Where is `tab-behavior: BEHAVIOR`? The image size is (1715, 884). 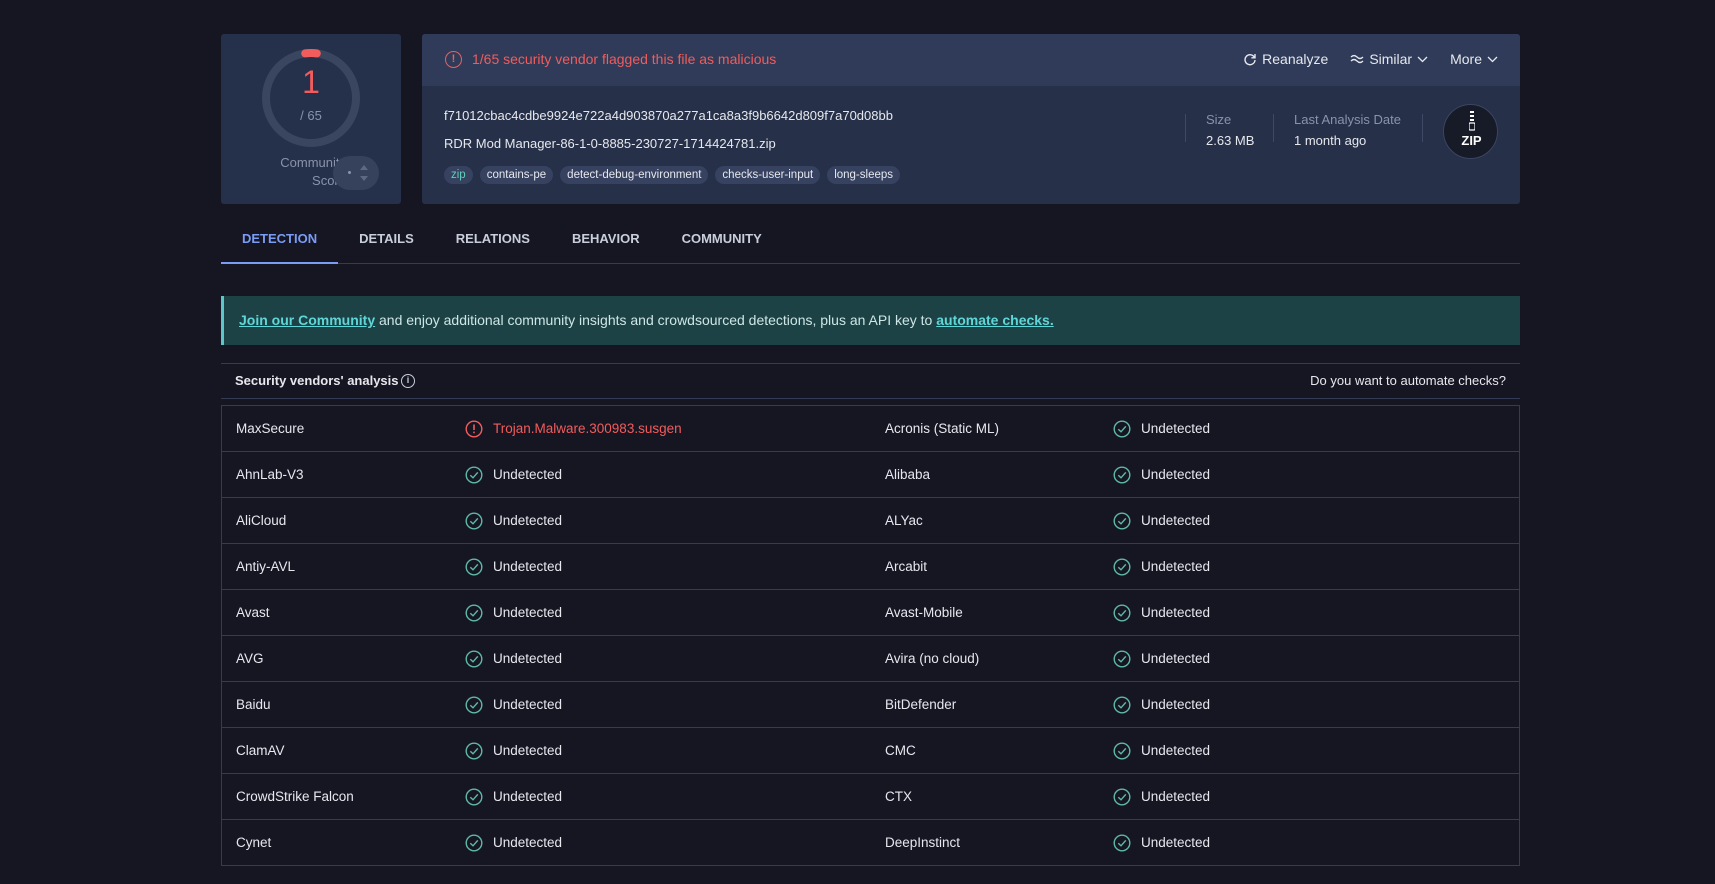
tab-behavior: BEHAVIOR is located at coordinates (606, 242).